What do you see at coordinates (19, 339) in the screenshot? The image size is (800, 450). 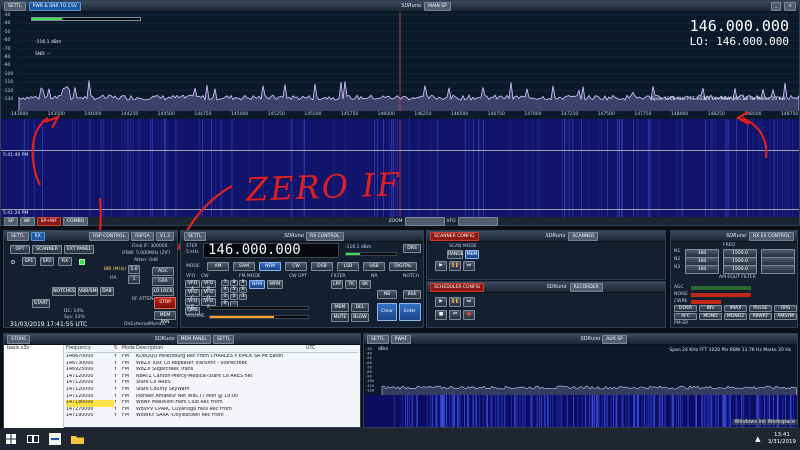 I see `store-tag: STORE` at bounding box center [19, 339].